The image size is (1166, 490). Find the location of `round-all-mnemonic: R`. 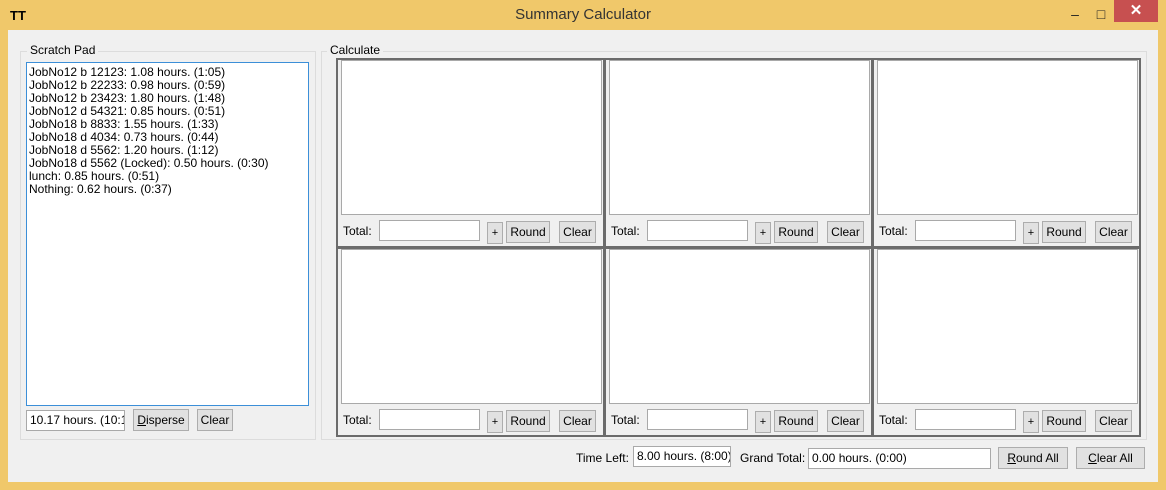

round-all-mnemonic: R is located at coordinates (1011, 458).